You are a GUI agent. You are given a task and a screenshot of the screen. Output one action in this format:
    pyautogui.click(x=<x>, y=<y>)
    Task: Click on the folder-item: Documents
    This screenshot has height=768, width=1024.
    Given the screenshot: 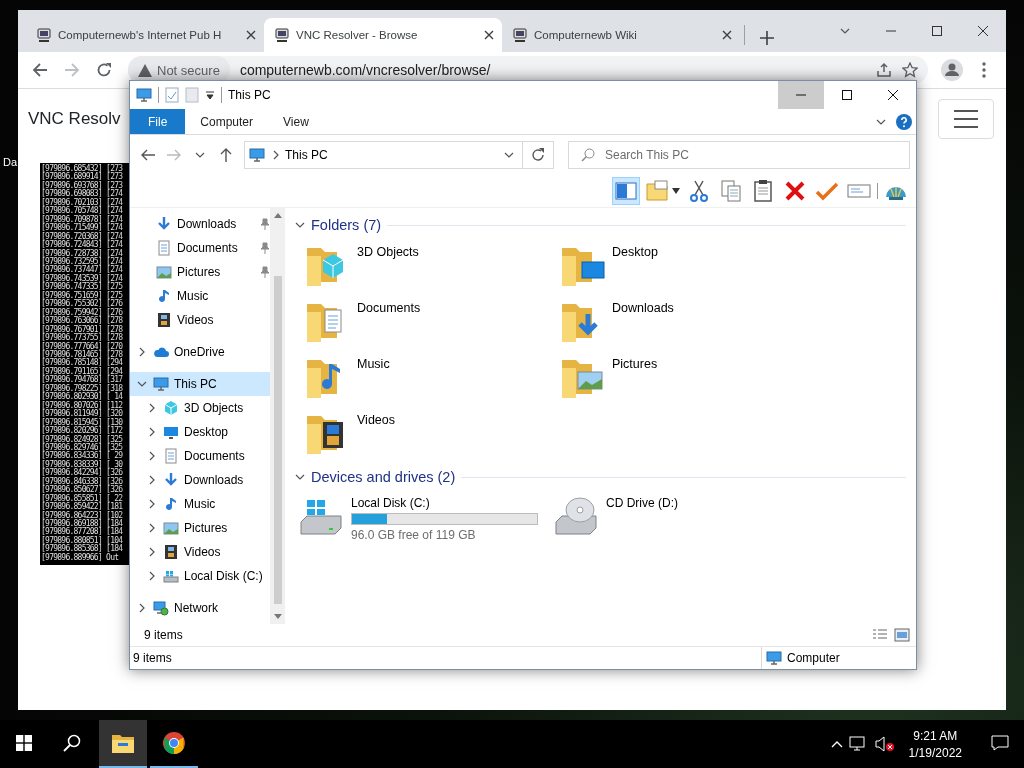 What is the action you would take?
    pyautogui.click(x=430, y=324)
    